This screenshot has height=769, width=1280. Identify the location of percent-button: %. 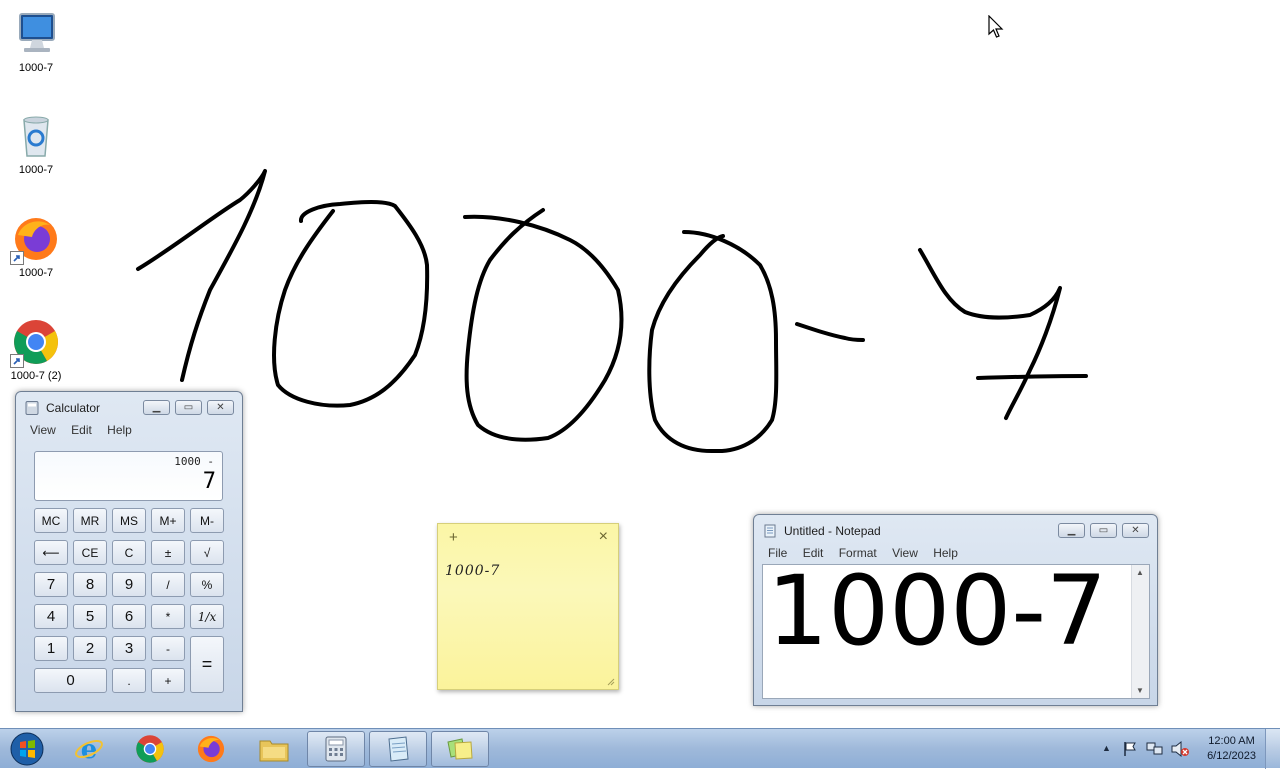
(207, 584).